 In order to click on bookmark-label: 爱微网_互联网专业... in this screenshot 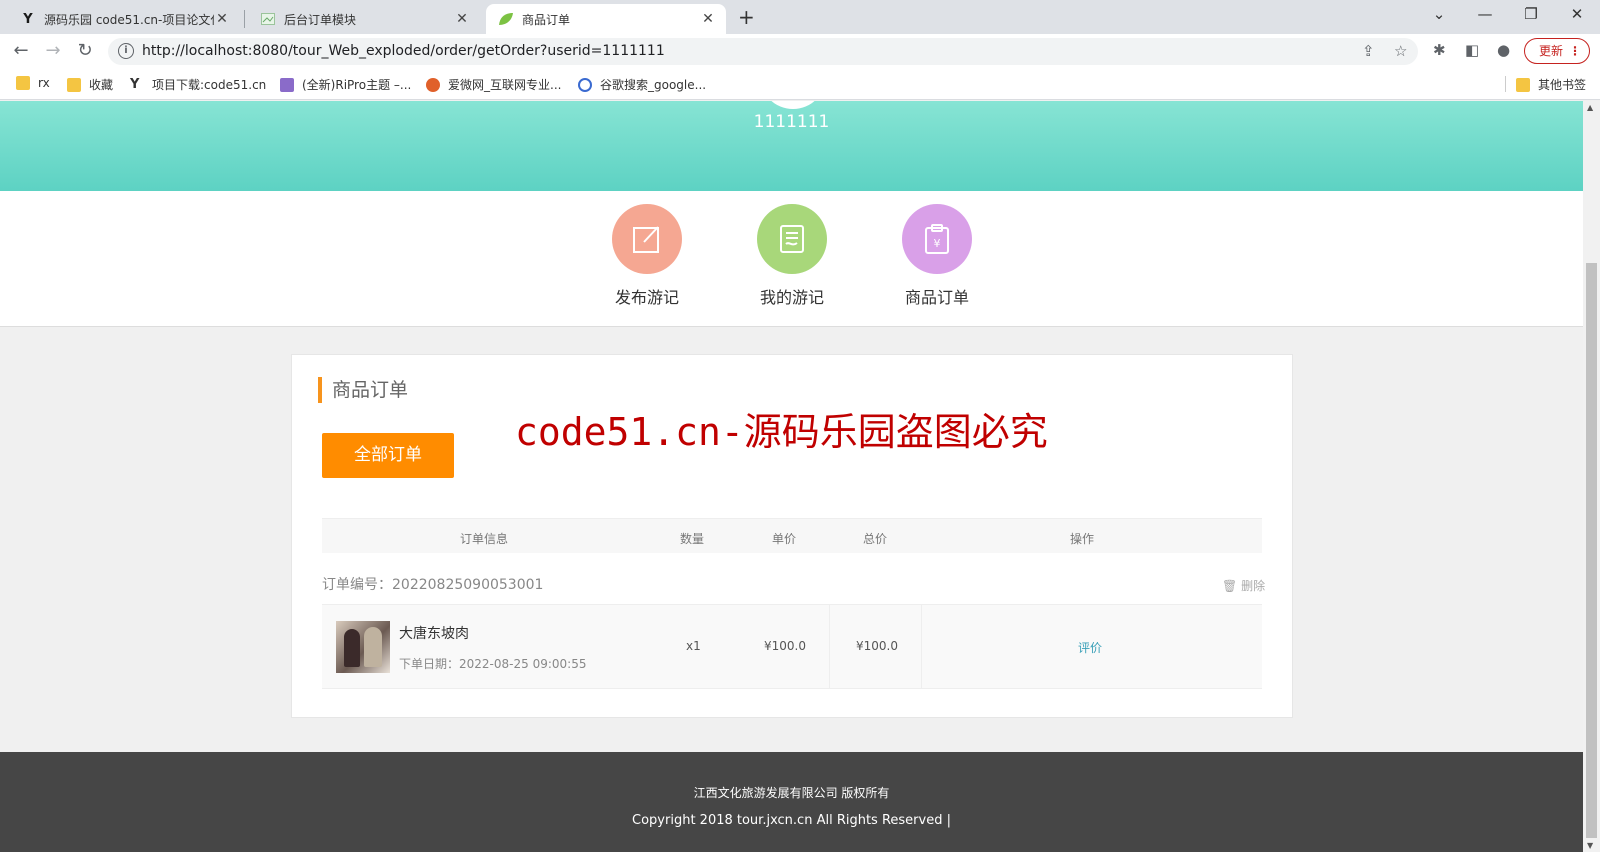, I will do `click(505, 85)`.